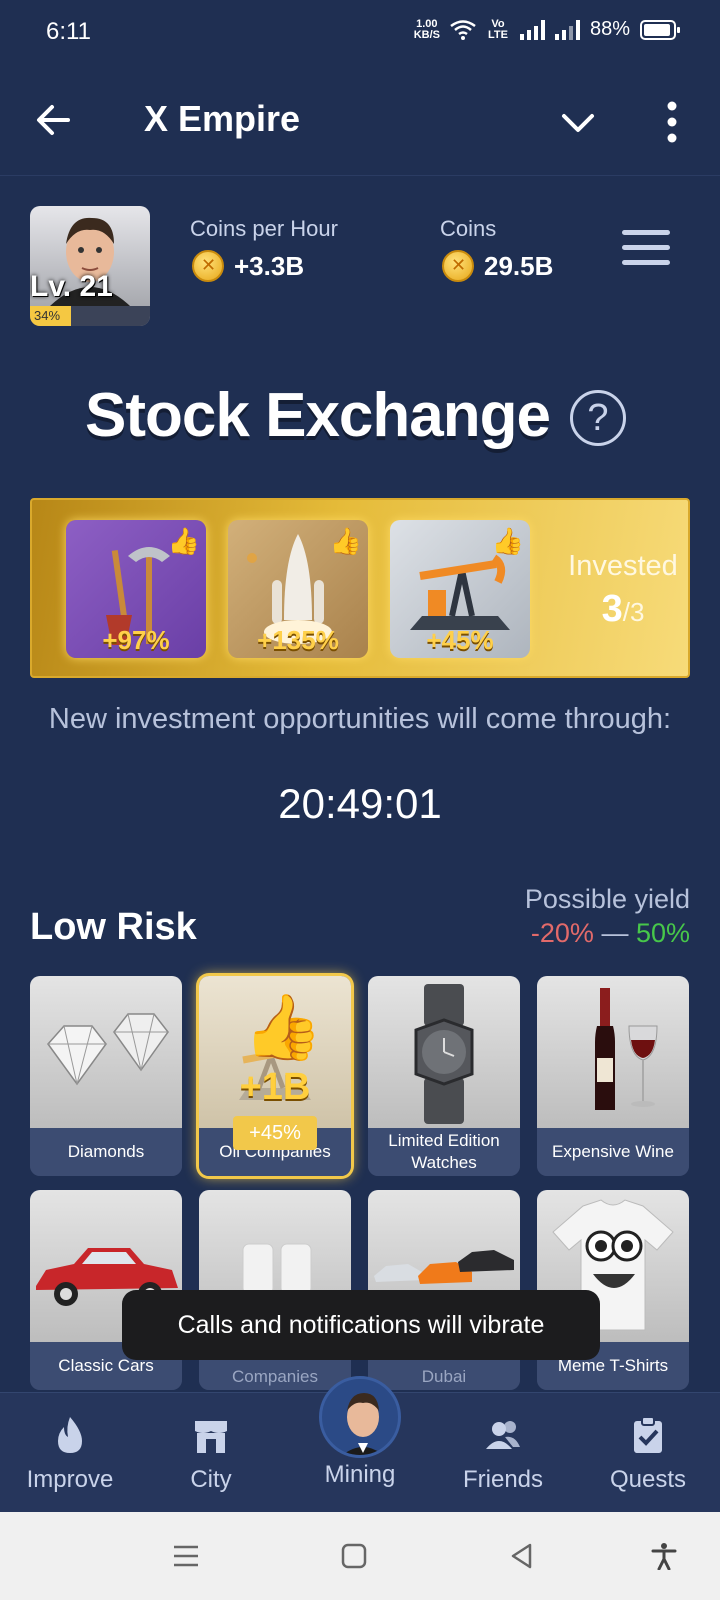 This screenshot has height=1600, width=720. Describe the element at coordinates (68, 31) in the screenshot. I see `status-time: 6:11` at that location.